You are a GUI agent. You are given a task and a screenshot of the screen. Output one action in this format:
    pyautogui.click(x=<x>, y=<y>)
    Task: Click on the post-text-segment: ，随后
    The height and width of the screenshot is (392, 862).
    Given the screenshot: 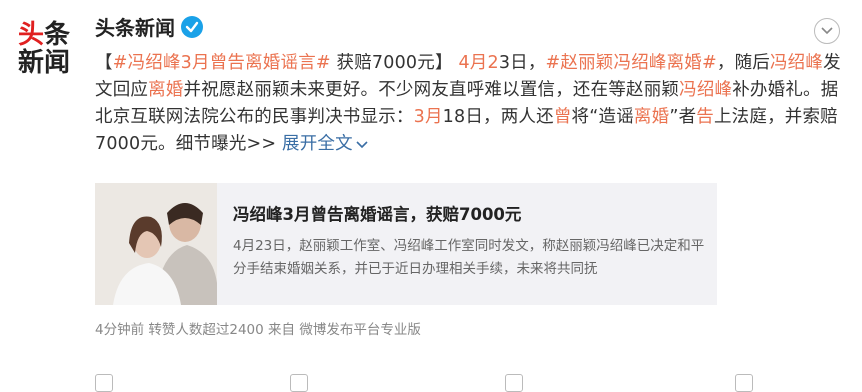 What is the action you would take?
    pyautogui.click(x=743, y=63)
    